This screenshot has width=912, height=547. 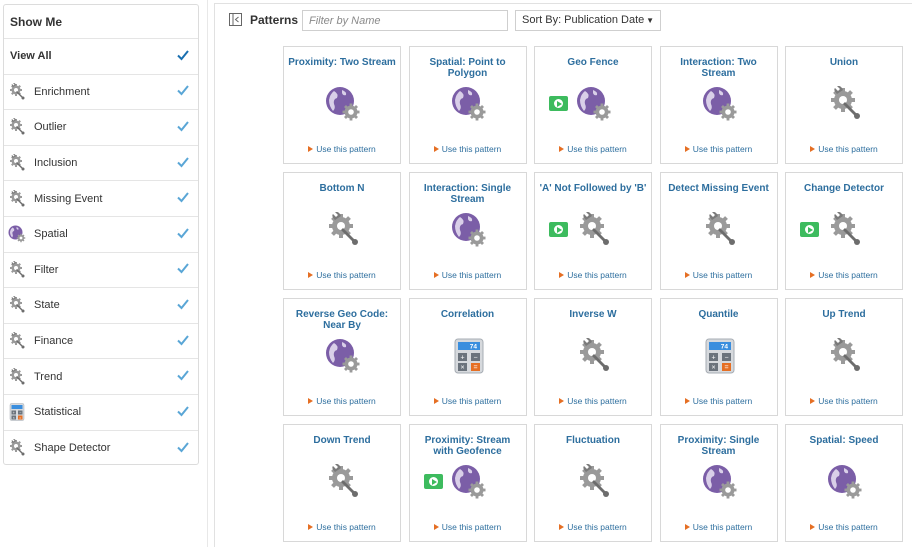 I want to click on calculator-icon: + − × =, so click(x=17, y=412).